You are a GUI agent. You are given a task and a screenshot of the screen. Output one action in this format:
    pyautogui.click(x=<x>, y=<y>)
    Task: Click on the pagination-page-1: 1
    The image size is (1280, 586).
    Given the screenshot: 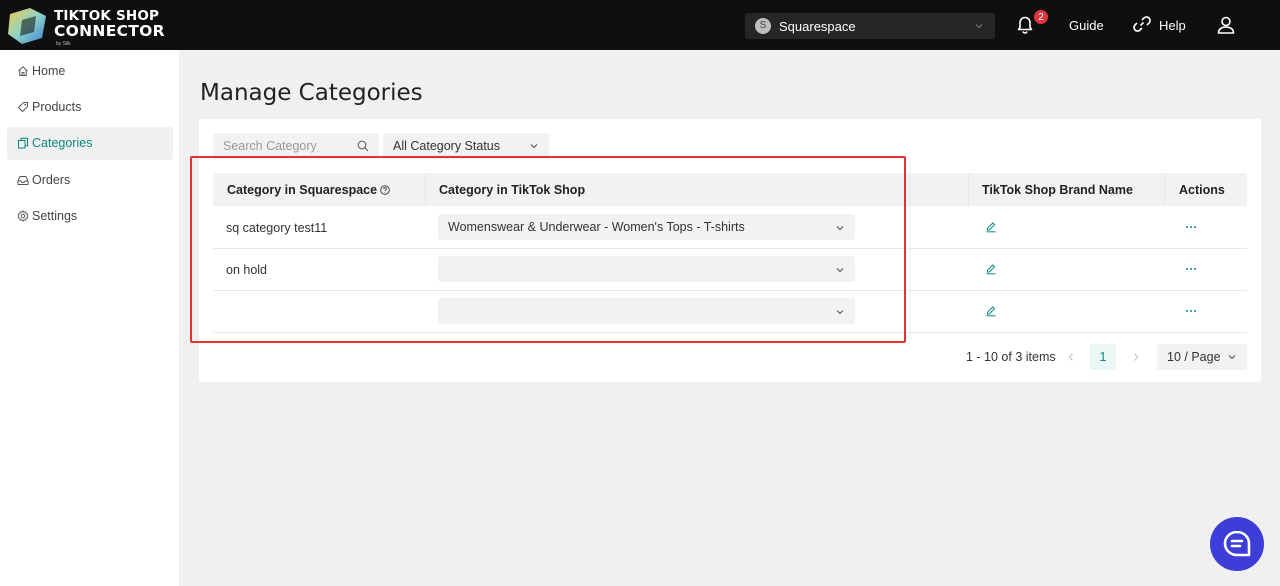 What is the action you would take?
    pyautogui.click(x=1103, y=357)
    